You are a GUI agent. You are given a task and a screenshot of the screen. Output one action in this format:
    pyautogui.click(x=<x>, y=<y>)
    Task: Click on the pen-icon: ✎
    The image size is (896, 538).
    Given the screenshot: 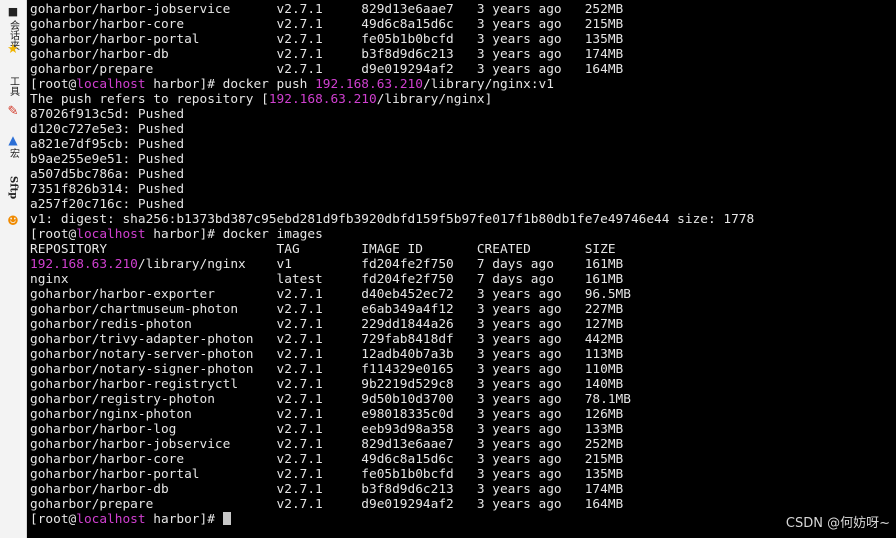 What is the action you would take?
    pyautogui.click(x=13, y=111)
    